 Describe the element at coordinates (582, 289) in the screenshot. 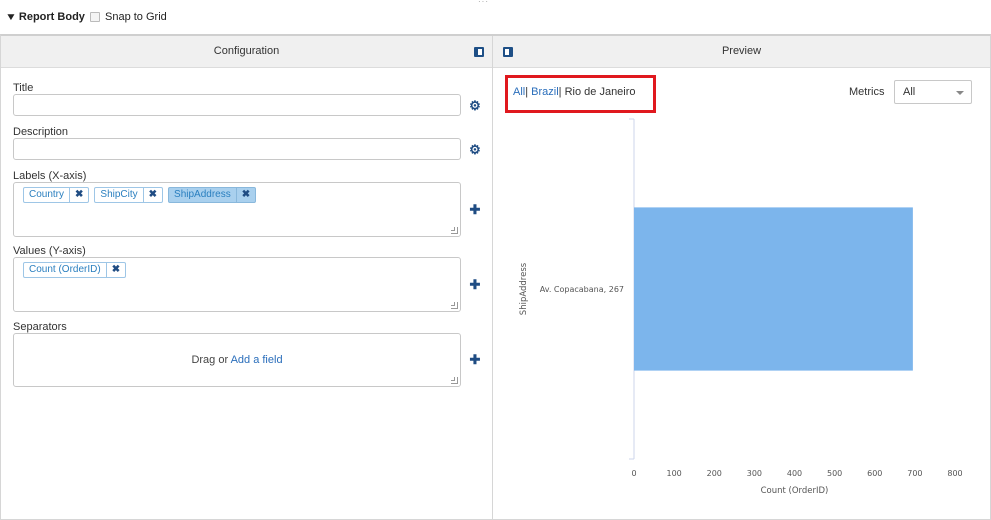

I see `y-tick-label: Av. Copacabana, 267` at that location.